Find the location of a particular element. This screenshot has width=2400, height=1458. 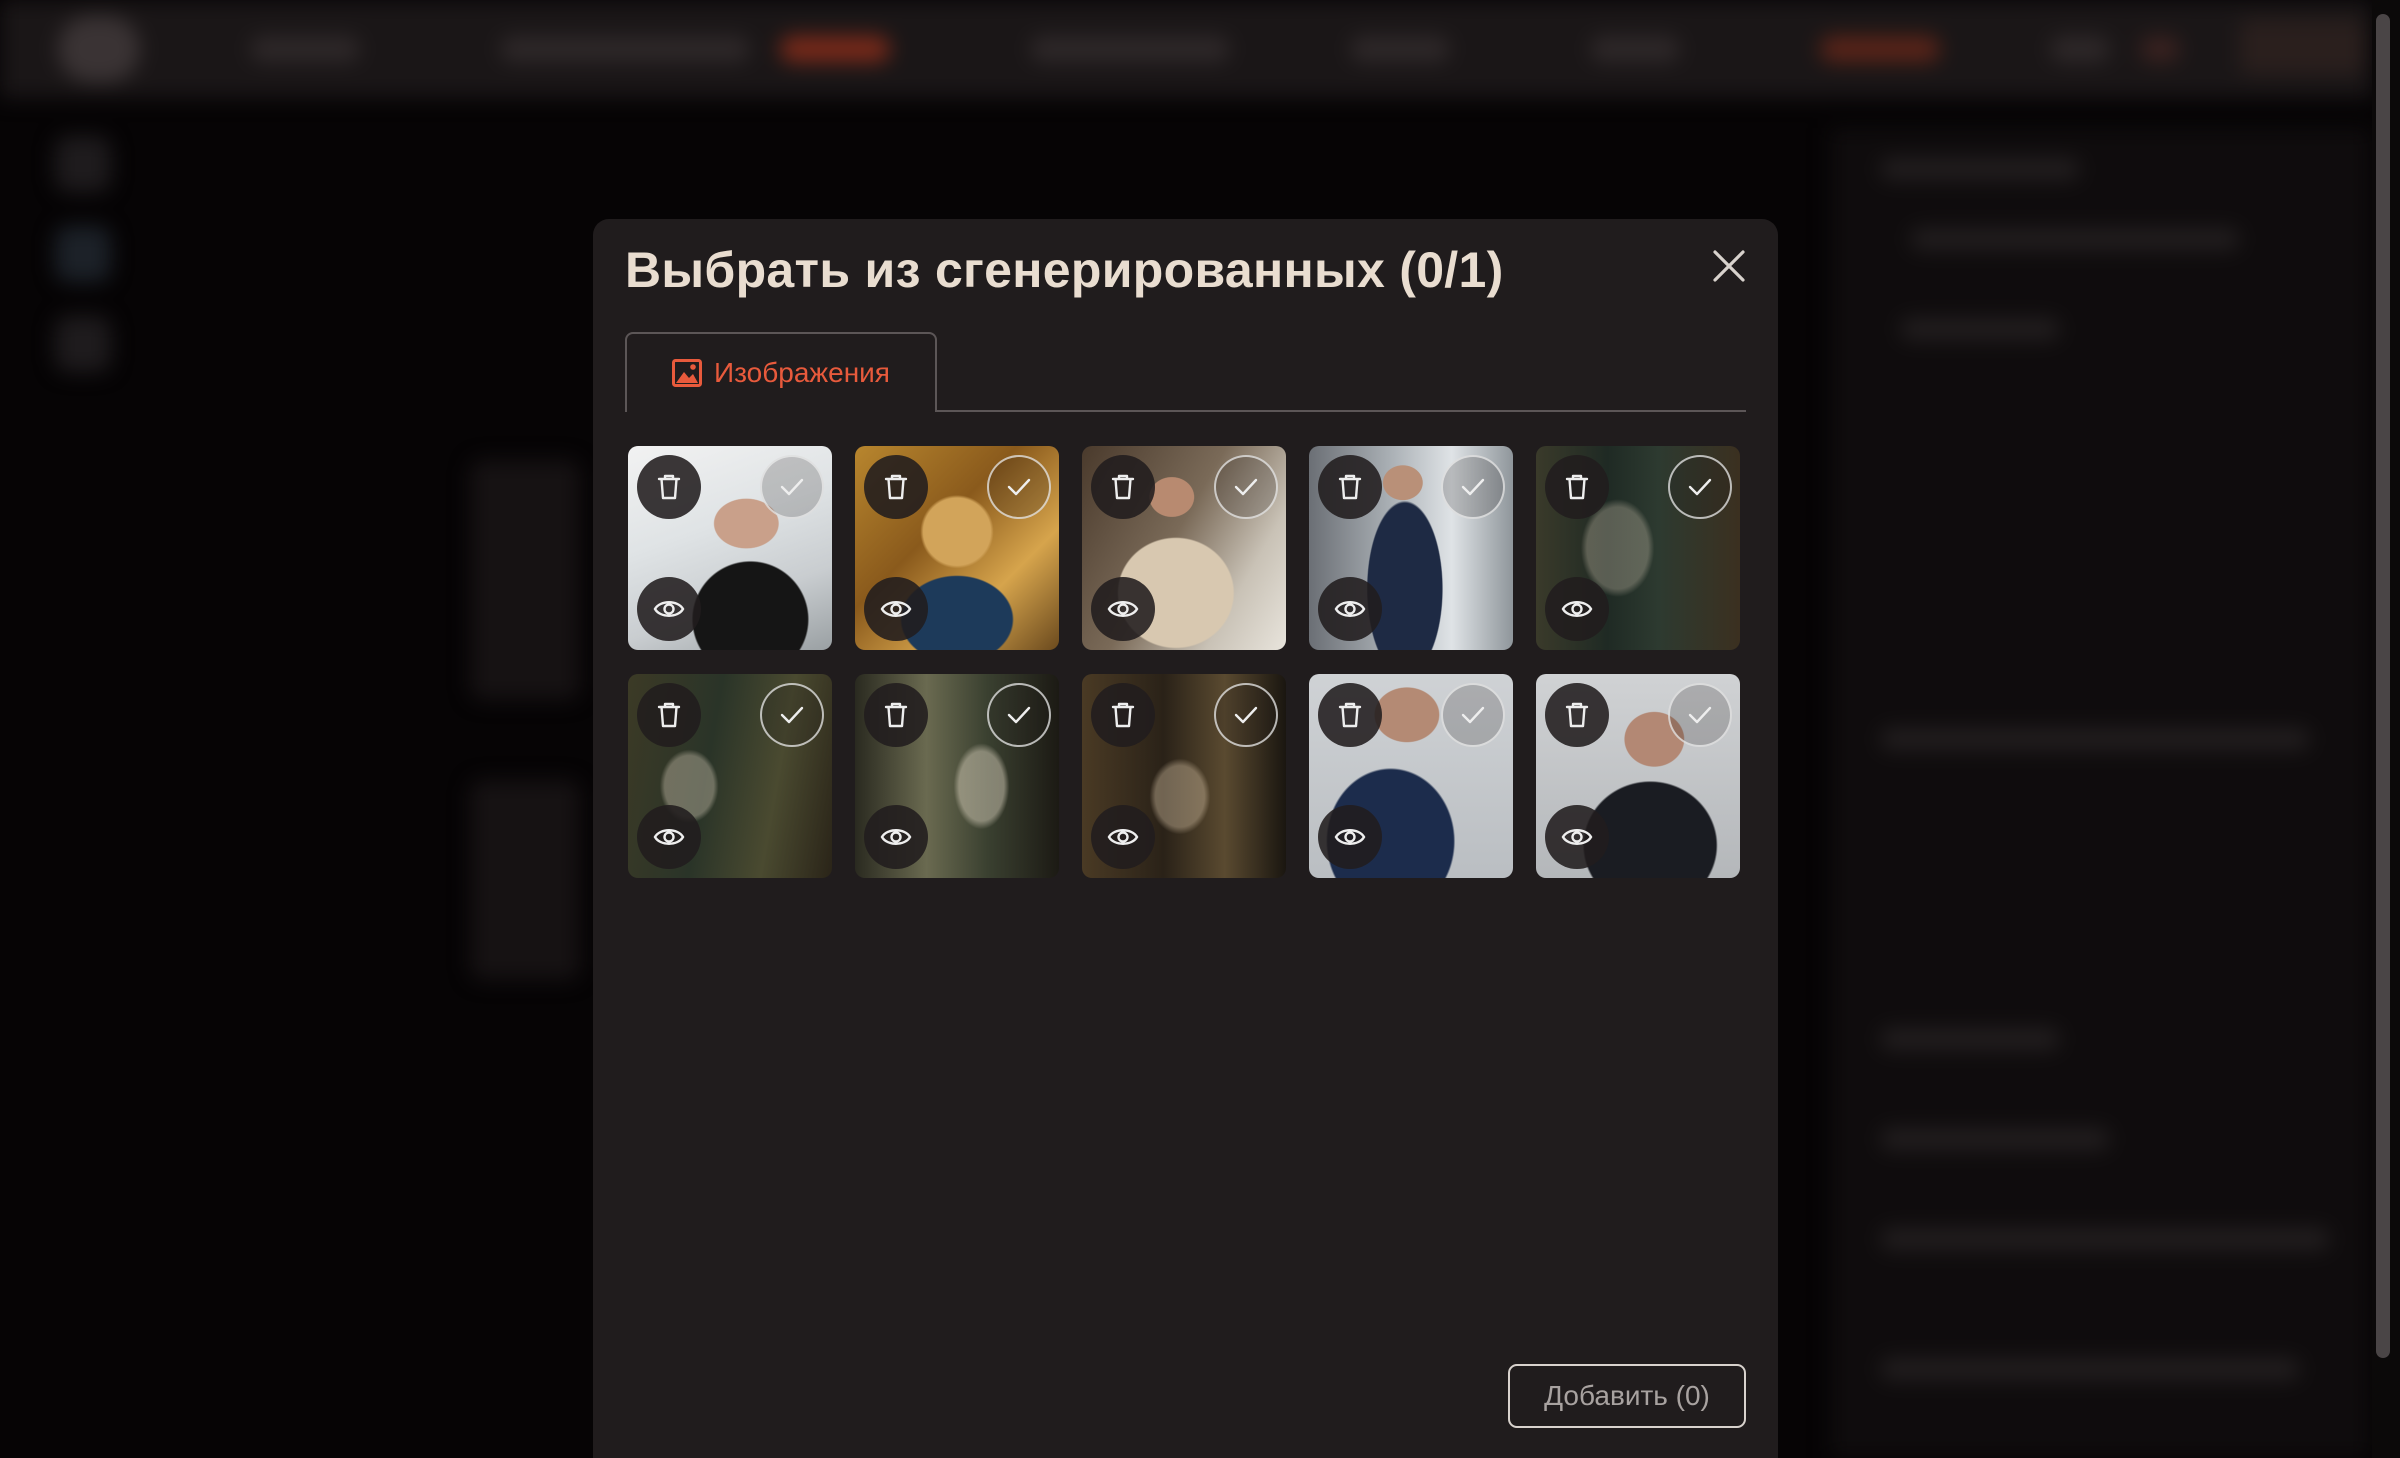

modal-title: Выбрать из сгенерированных (0/1) is located at coordinates (1064, 270).